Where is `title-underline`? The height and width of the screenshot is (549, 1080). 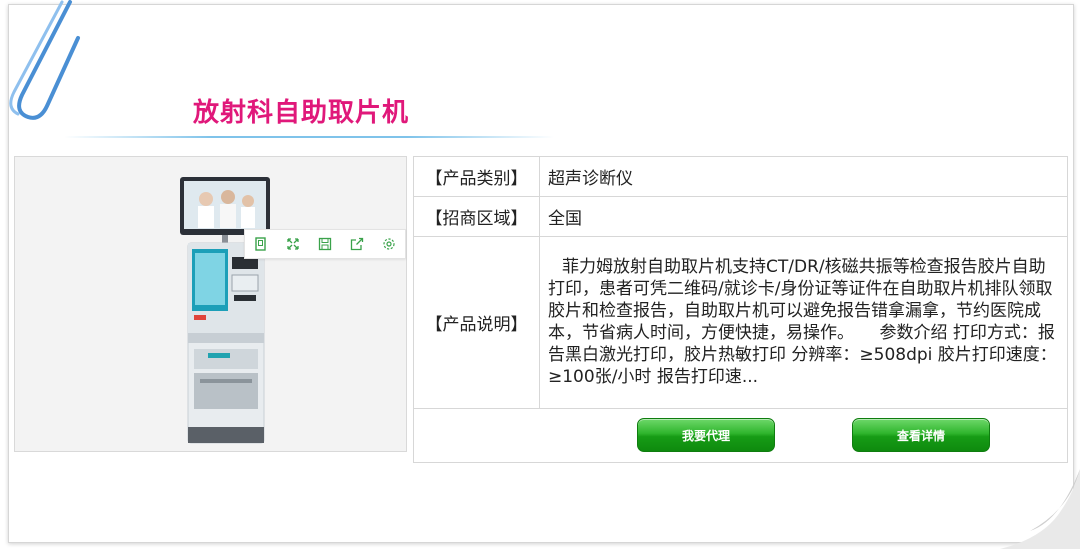
title-underline is located at coordinates (309, 137).